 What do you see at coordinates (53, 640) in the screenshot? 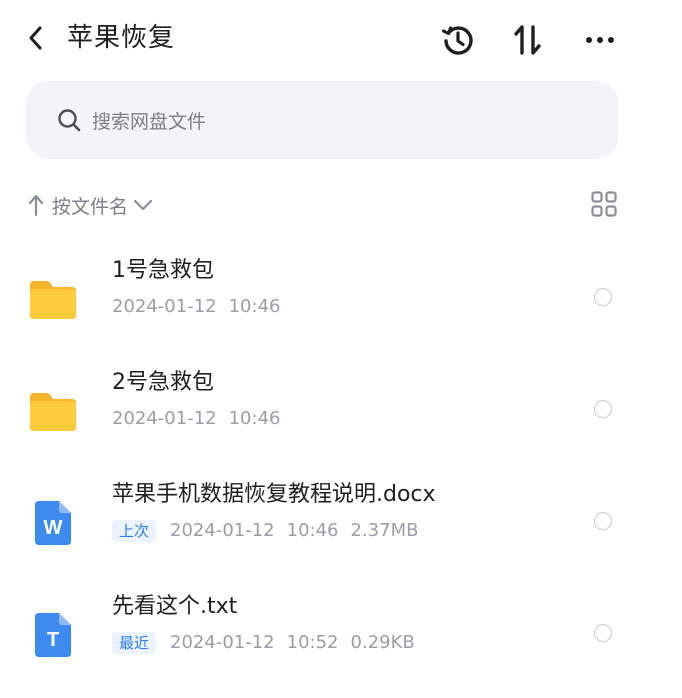
I see `txt-icon-letter: T` at bounding box center [53, 640].